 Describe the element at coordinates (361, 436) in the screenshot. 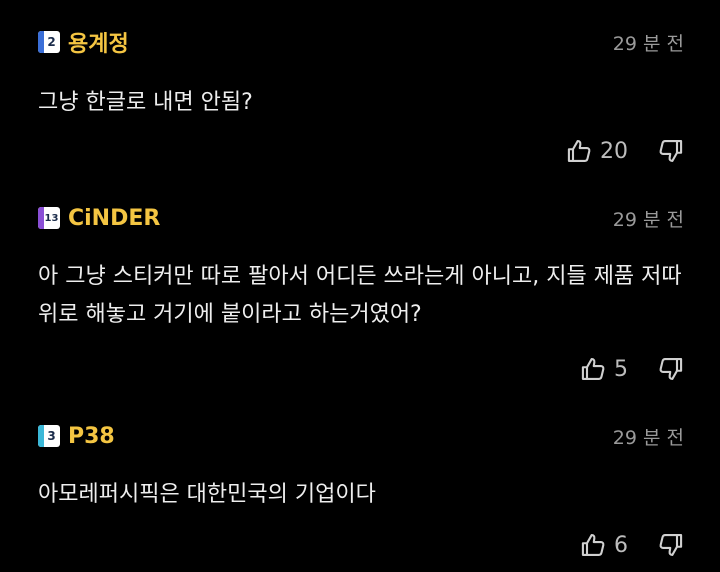

I see `comment-header: 3 P38 29 분 전` at that location.